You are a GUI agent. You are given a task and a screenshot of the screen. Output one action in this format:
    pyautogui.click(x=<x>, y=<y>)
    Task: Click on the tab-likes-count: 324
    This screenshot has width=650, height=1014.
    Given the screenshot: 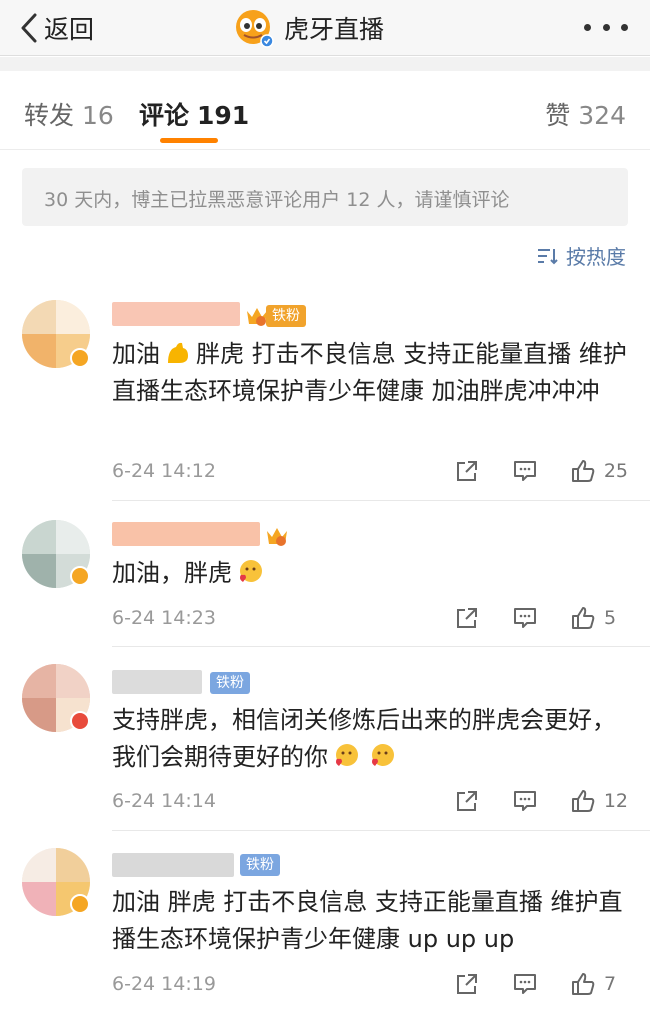 What is the action you would take?
    pyautogui.click(x=602, y=115)
    